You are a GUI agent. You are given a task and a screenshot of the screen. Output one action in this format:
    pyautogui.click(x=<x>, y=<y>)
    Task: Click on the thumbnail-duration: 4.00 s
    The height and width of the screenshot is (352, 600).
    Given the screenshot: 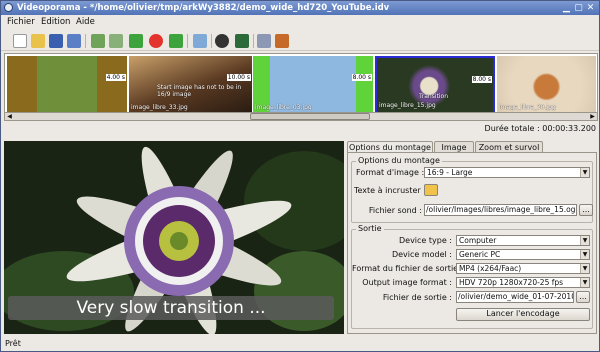 What is the action you would take?
    pyautogui.click(x=115, y=77)
    